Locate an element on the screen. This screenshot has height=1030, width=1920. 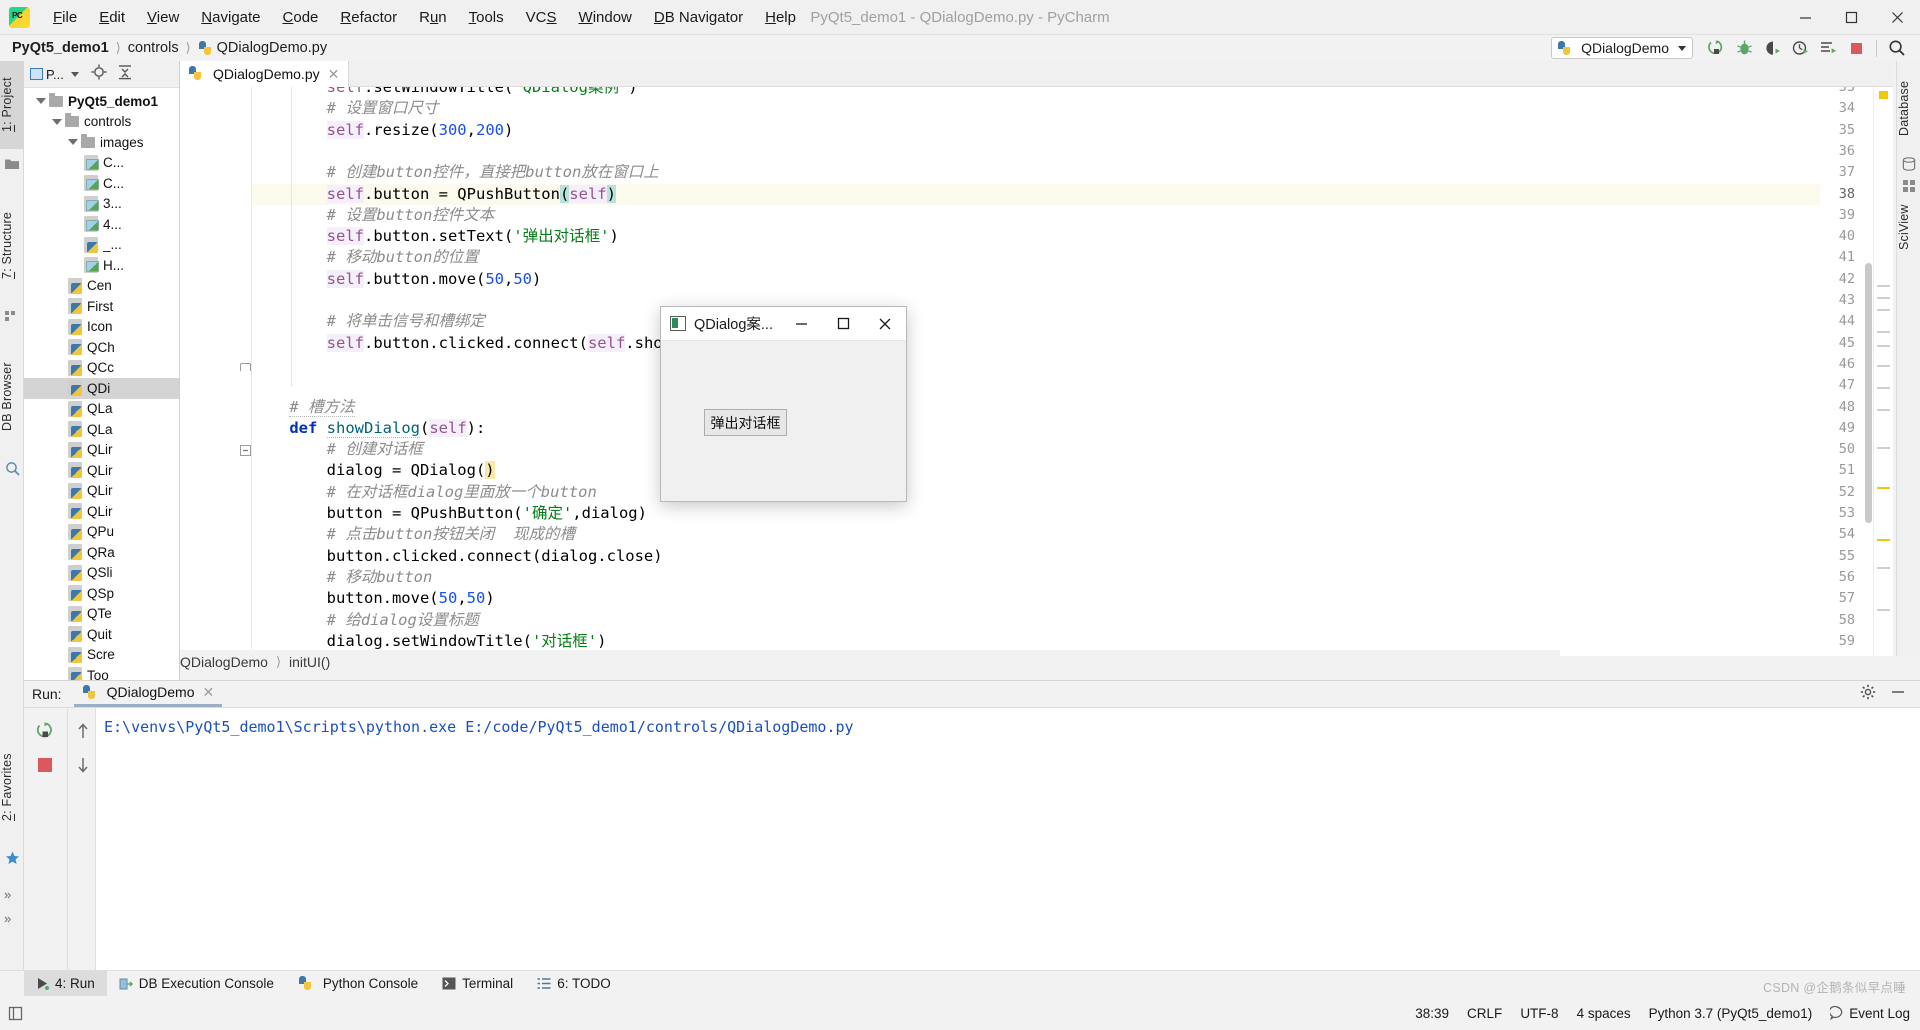
code-line: # 给dialog设置标题 is located at coordinates (365, 620).